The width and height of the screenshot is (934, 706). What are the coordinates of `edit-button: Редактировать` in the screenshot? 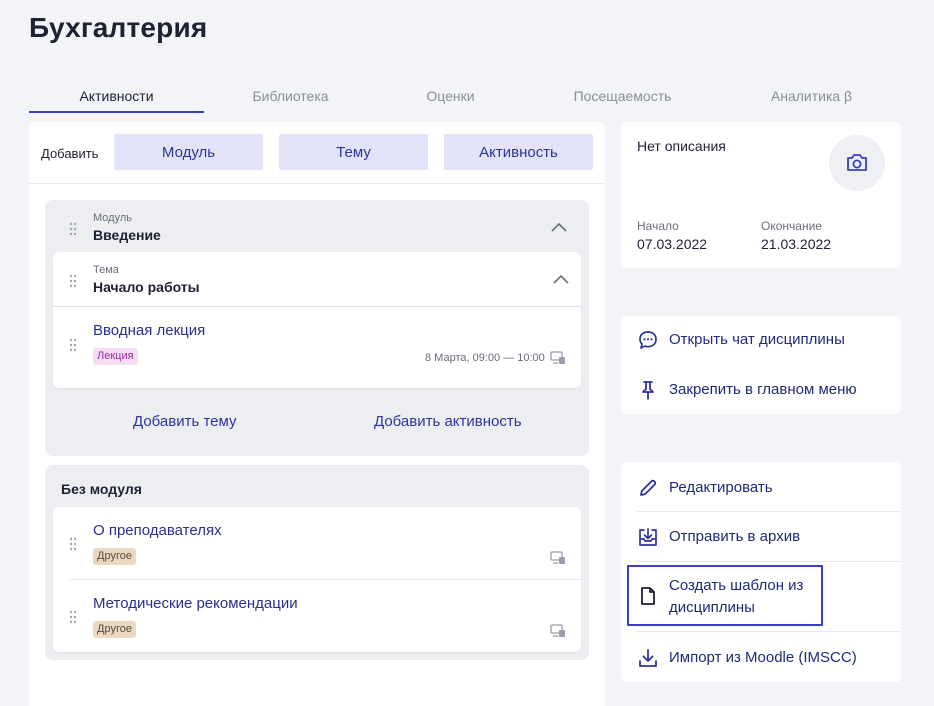 It's located at (761, 488).